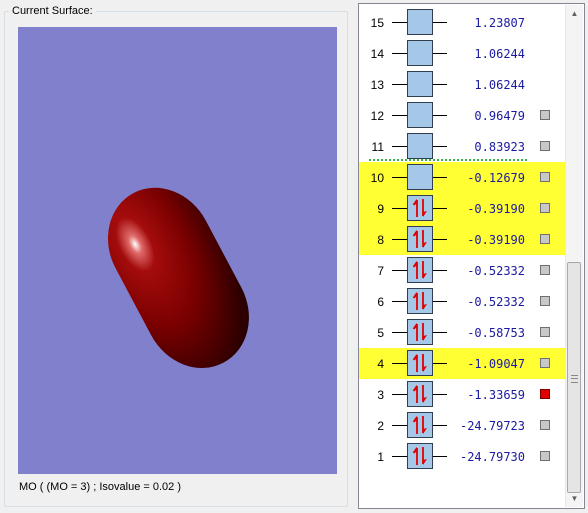  I want to click on orbital-energy: 0.83923, so click(499, 147).